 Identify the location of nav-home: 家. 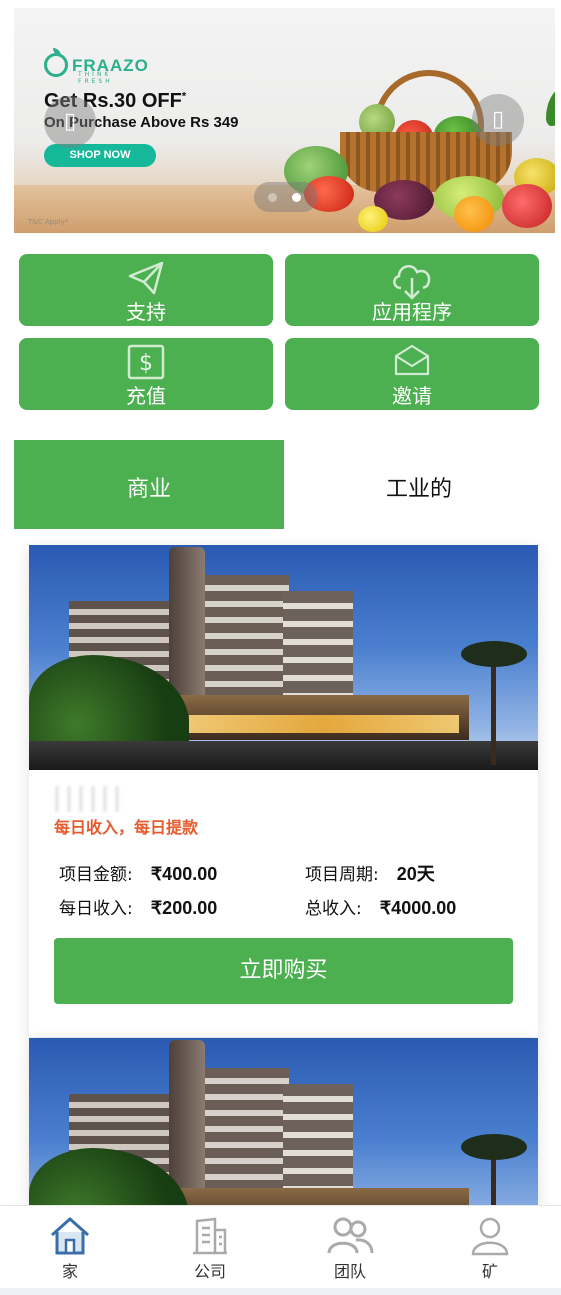
(70, 1250).